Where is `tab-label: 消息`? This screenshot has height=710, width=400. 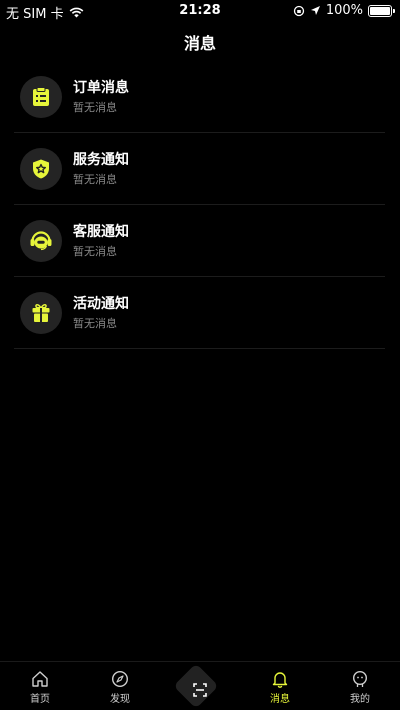 tab-label: 消息 is located at coordinates (280, 699).